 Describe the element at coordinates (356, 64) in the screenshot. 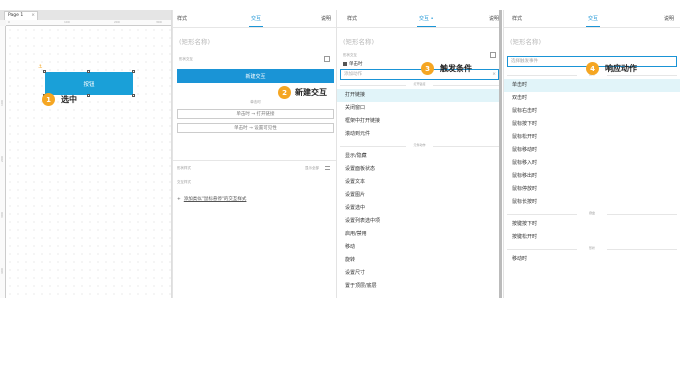

I see `event-label: 单击时` at that location.